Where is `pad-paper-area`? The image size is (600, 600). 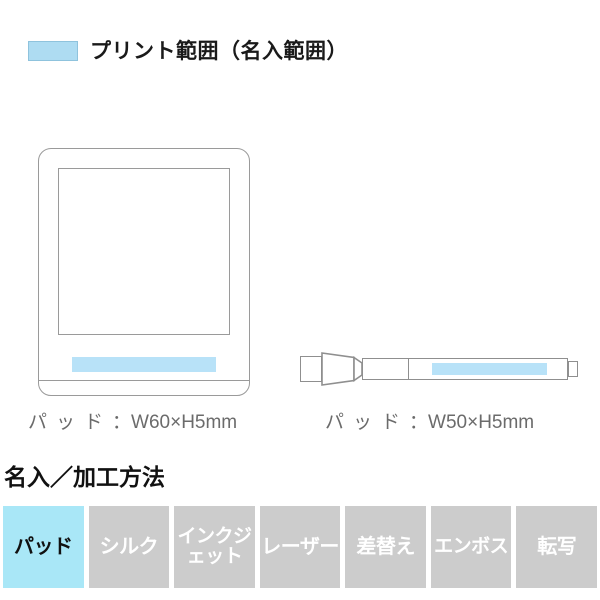 pad-paper-area is located at coordinates (144, 251).